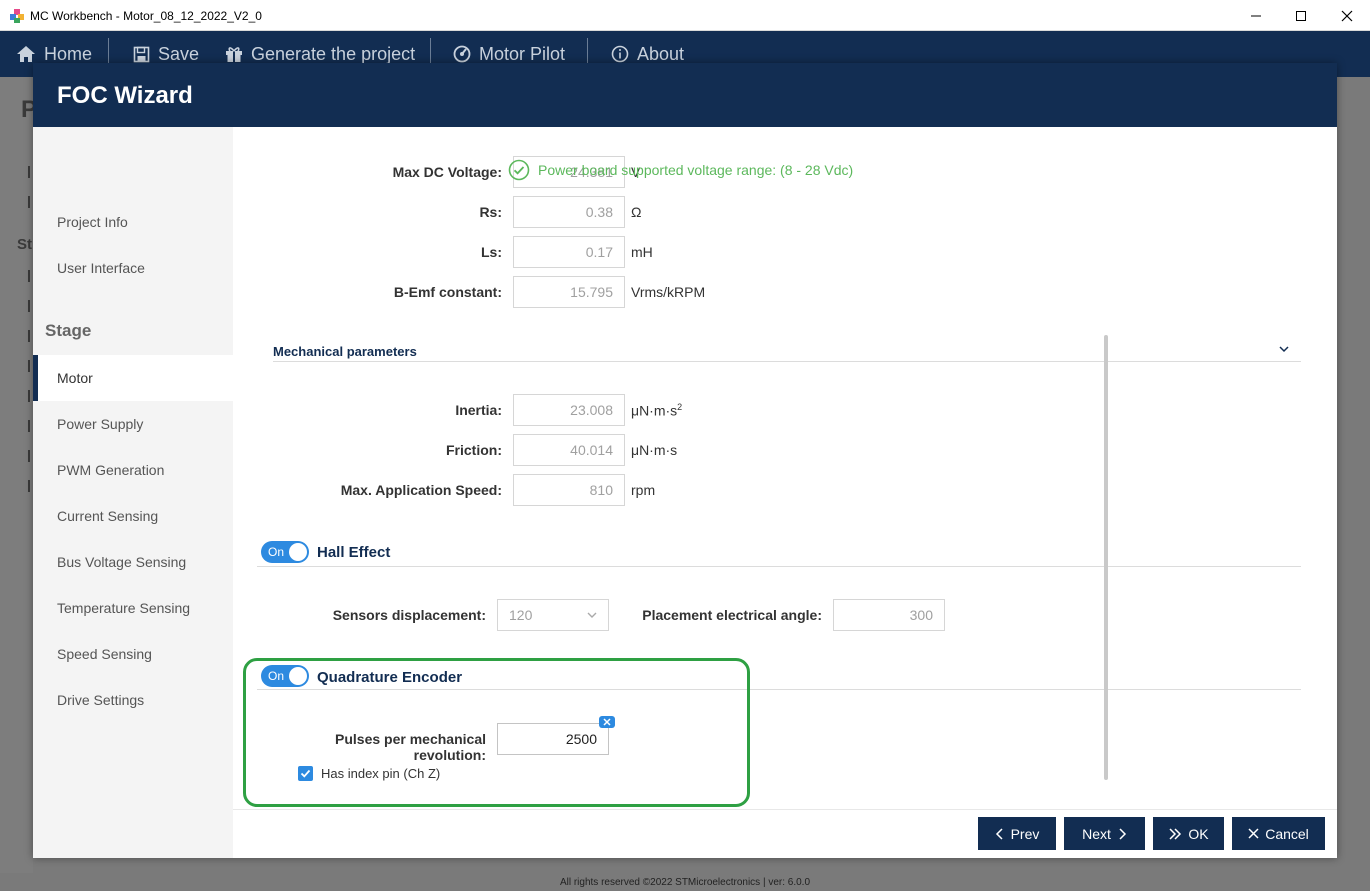  Describe the element at coordinates (276, 552) in the screenshot. I see `hall-effect-toggle-text: On` at that location.